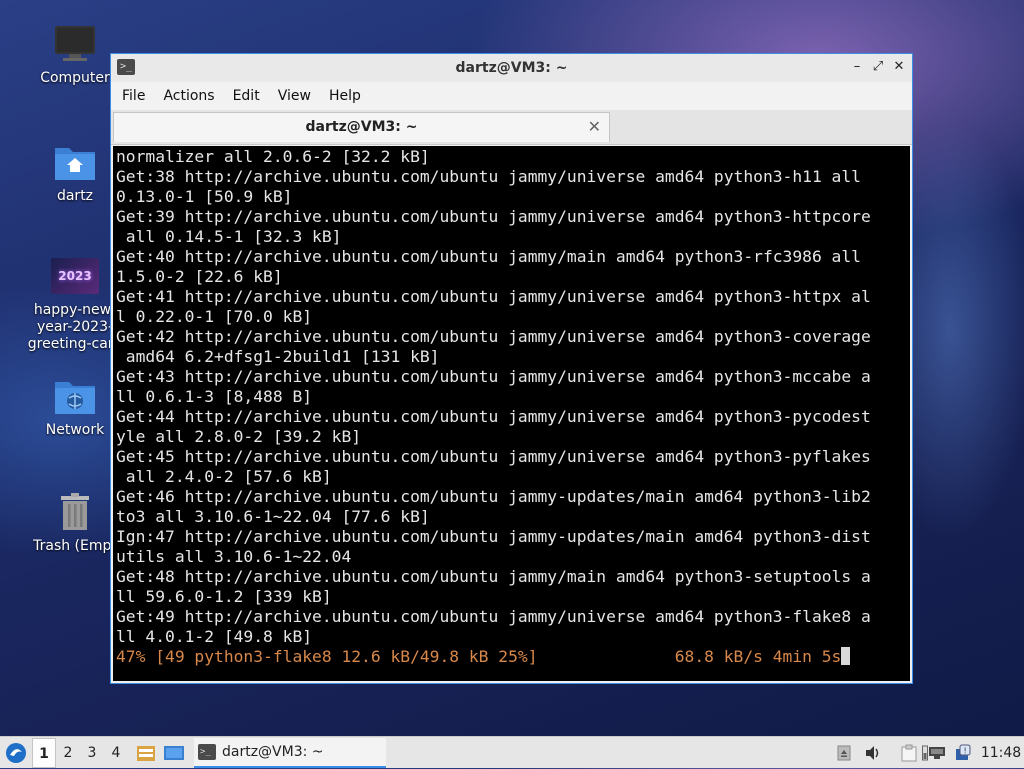 The width and height of the screenshot is (1024, 769). I want to click on workspace-switcher: 1 2 3 4, so click(80, 752).